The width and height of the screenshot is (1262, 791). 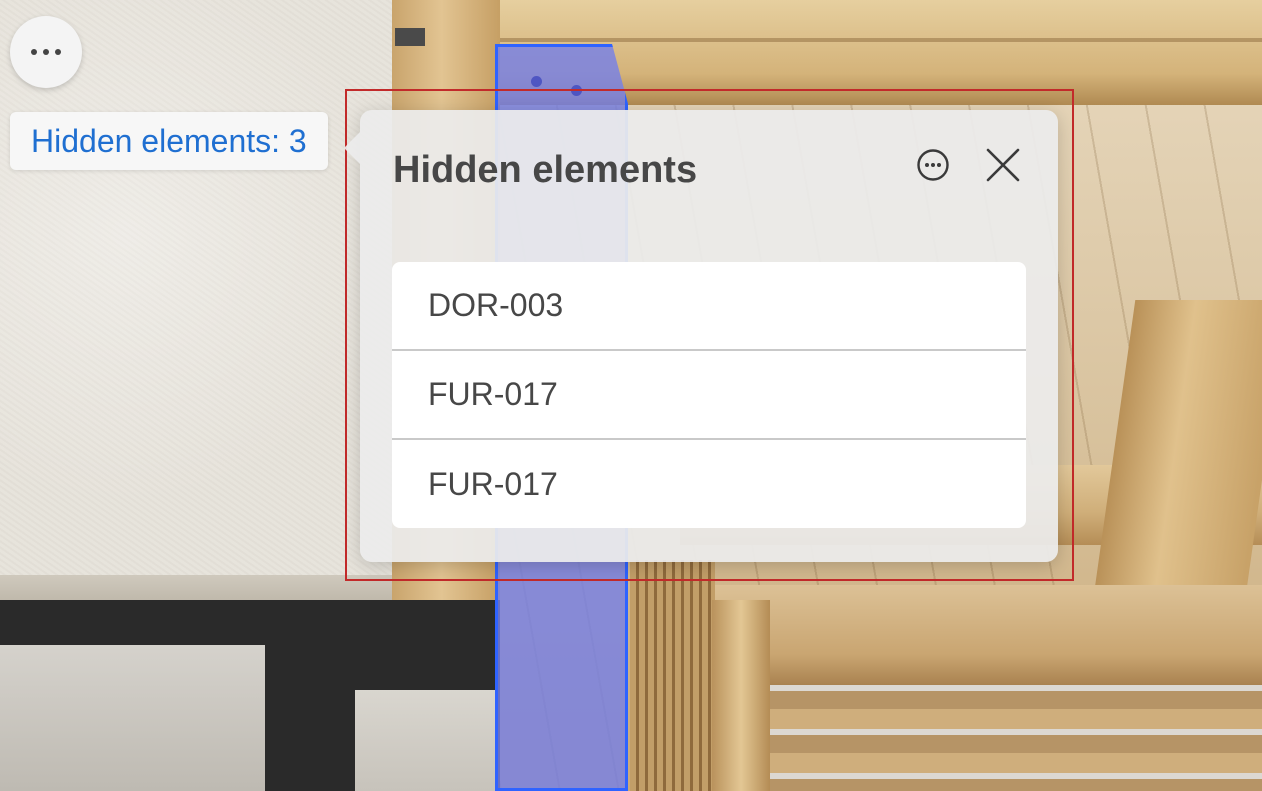 I want to click on panel-title: Hidden elements, so click(x=545, y=170).